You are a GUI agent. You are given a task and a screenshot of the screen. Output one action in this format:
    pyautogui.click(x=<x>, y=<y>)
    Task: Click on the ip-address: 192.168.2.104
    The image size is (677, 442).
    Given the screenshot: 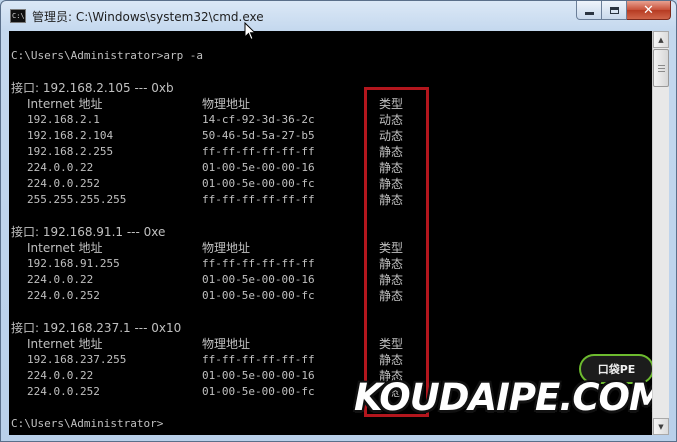 What is the action you would take?
    pyautogui.click(x=70, y=135)
    